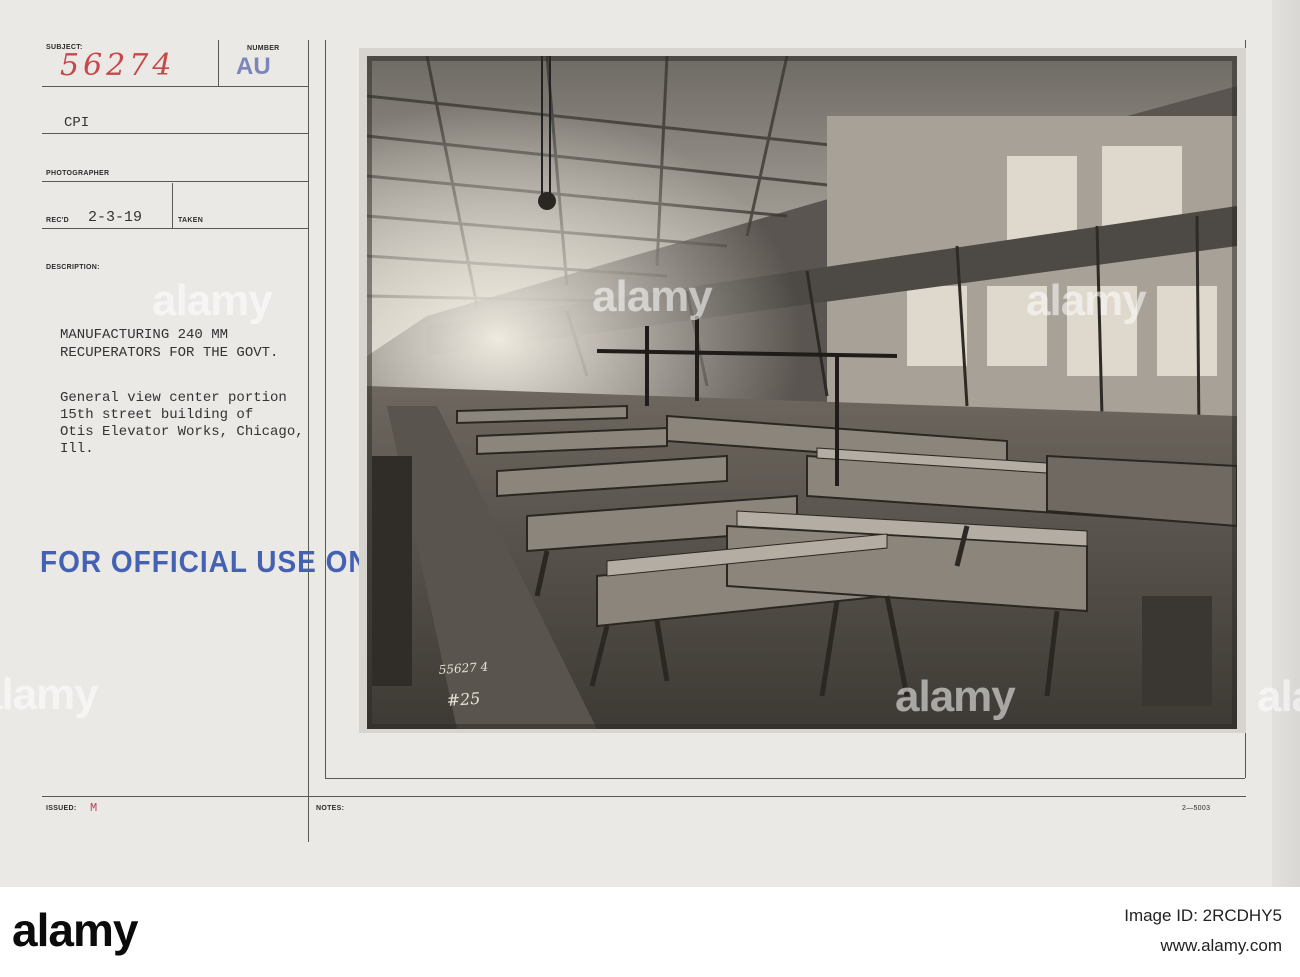  I want to click on description-line-2: RECUPERATORS FOR THE GOVT., so click(169, 353).